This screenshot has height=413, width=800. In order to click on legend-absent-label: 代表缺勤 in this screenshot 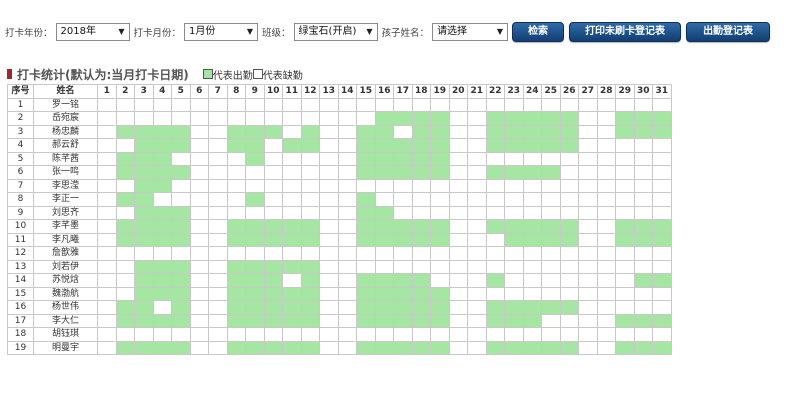, I will do `click(282, 76)`.